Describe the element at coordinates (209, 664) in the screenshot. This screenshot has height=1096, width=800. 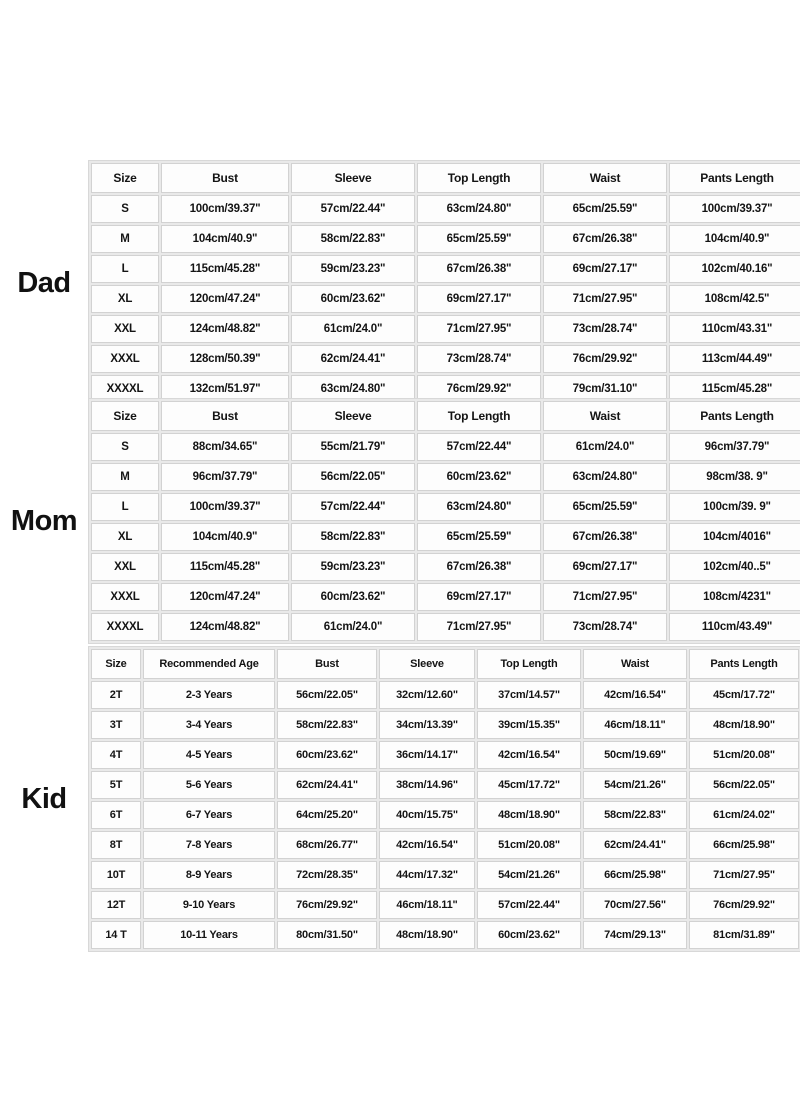
I see `column-header-recommended-age: Recommended Age` at that location.